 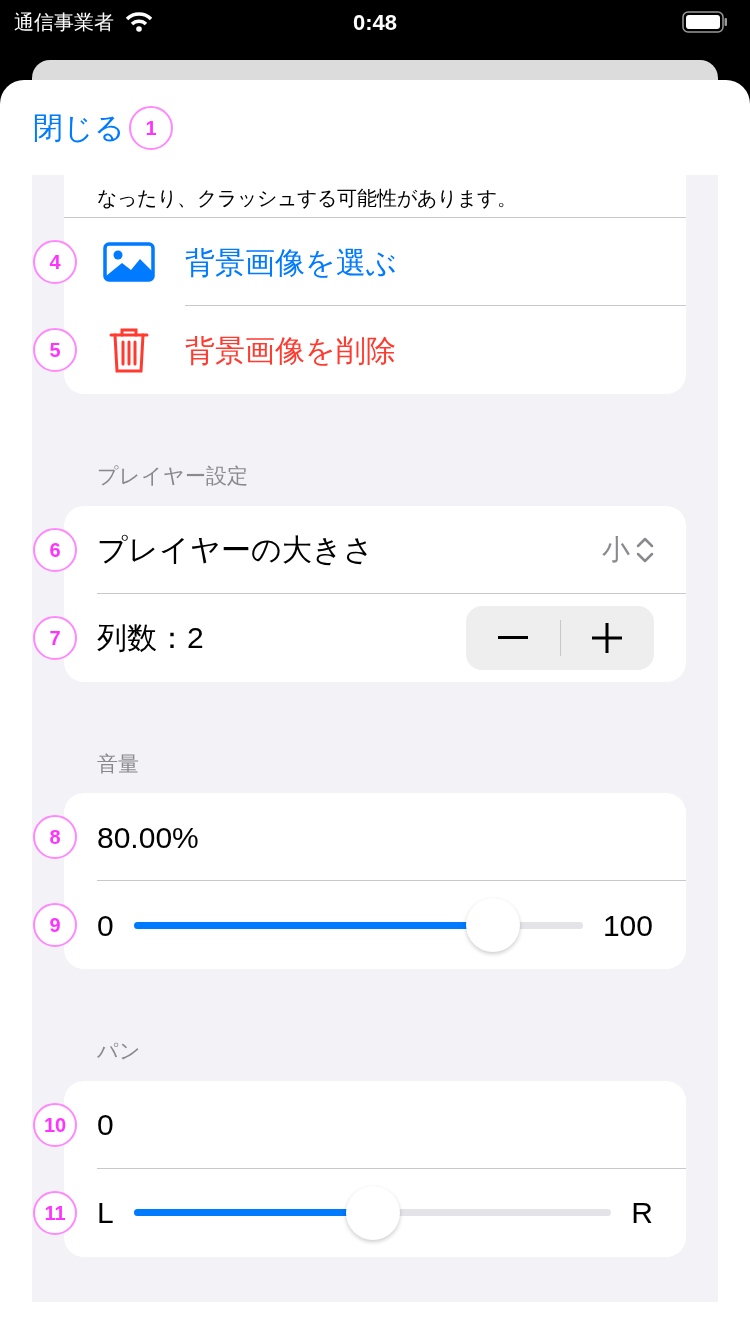 What do you see at coordinates (105, 1125) in the screenshot?
I see `value-reading: 0` at bounding box center [105, 1125].